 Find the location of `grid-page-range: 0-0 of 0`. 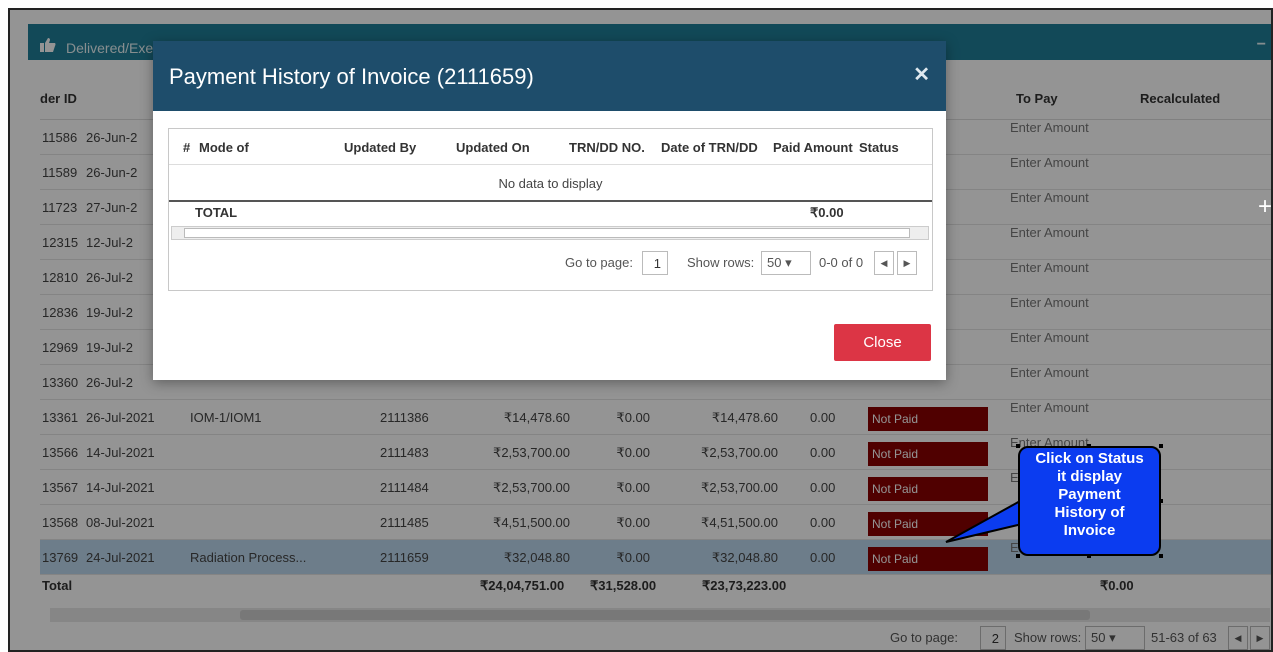

grid-page-range: 0-0 of 0 is located at coordinates (841, 262).